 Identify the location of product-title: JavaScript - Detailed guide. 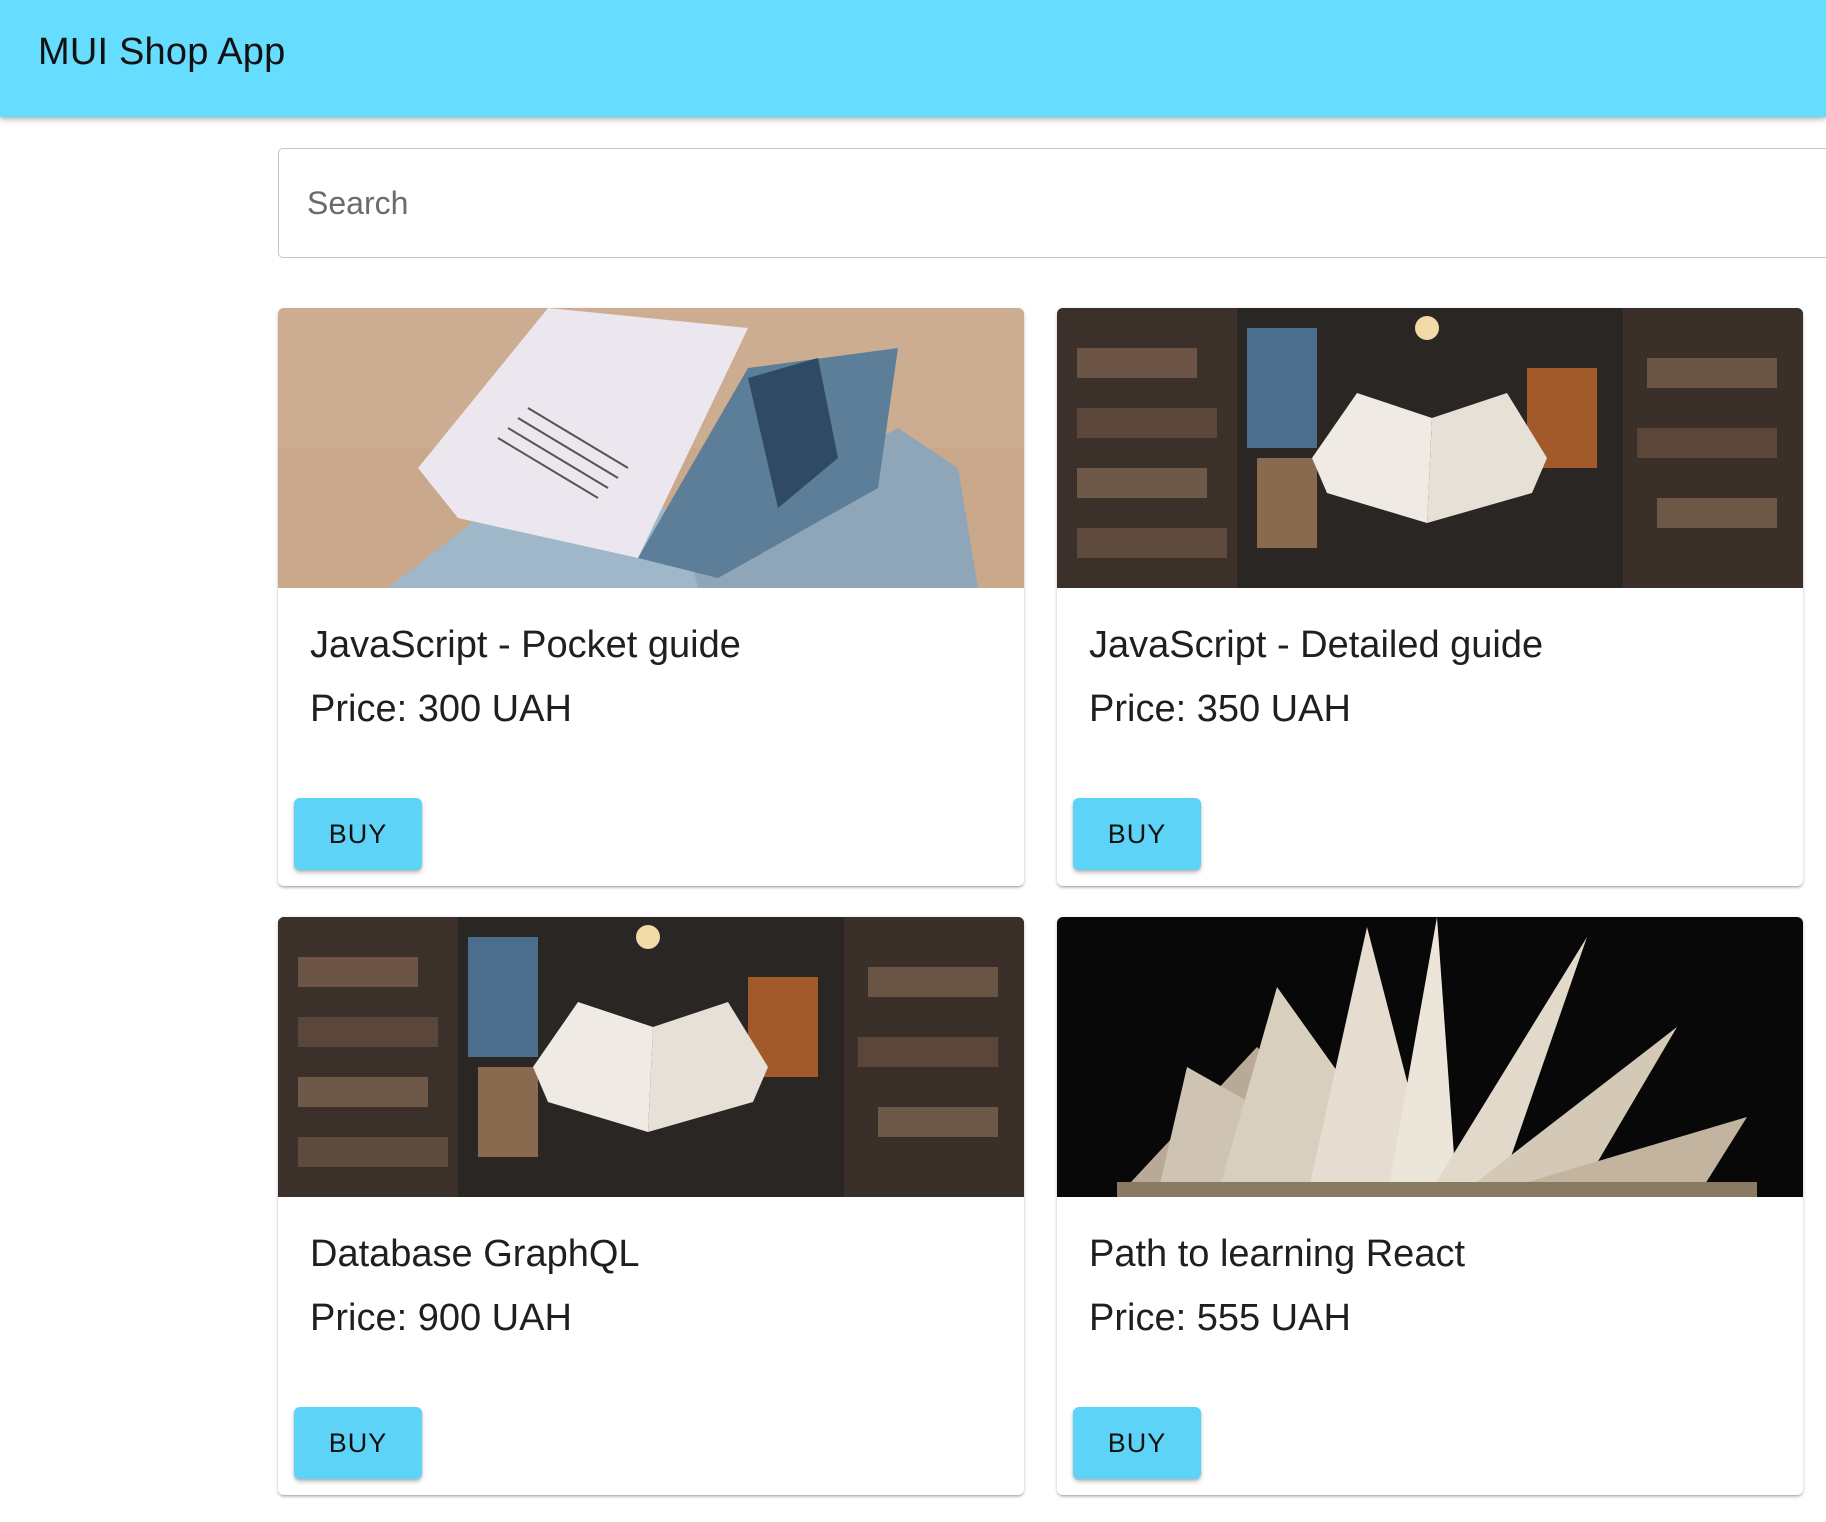
(1316, 645).